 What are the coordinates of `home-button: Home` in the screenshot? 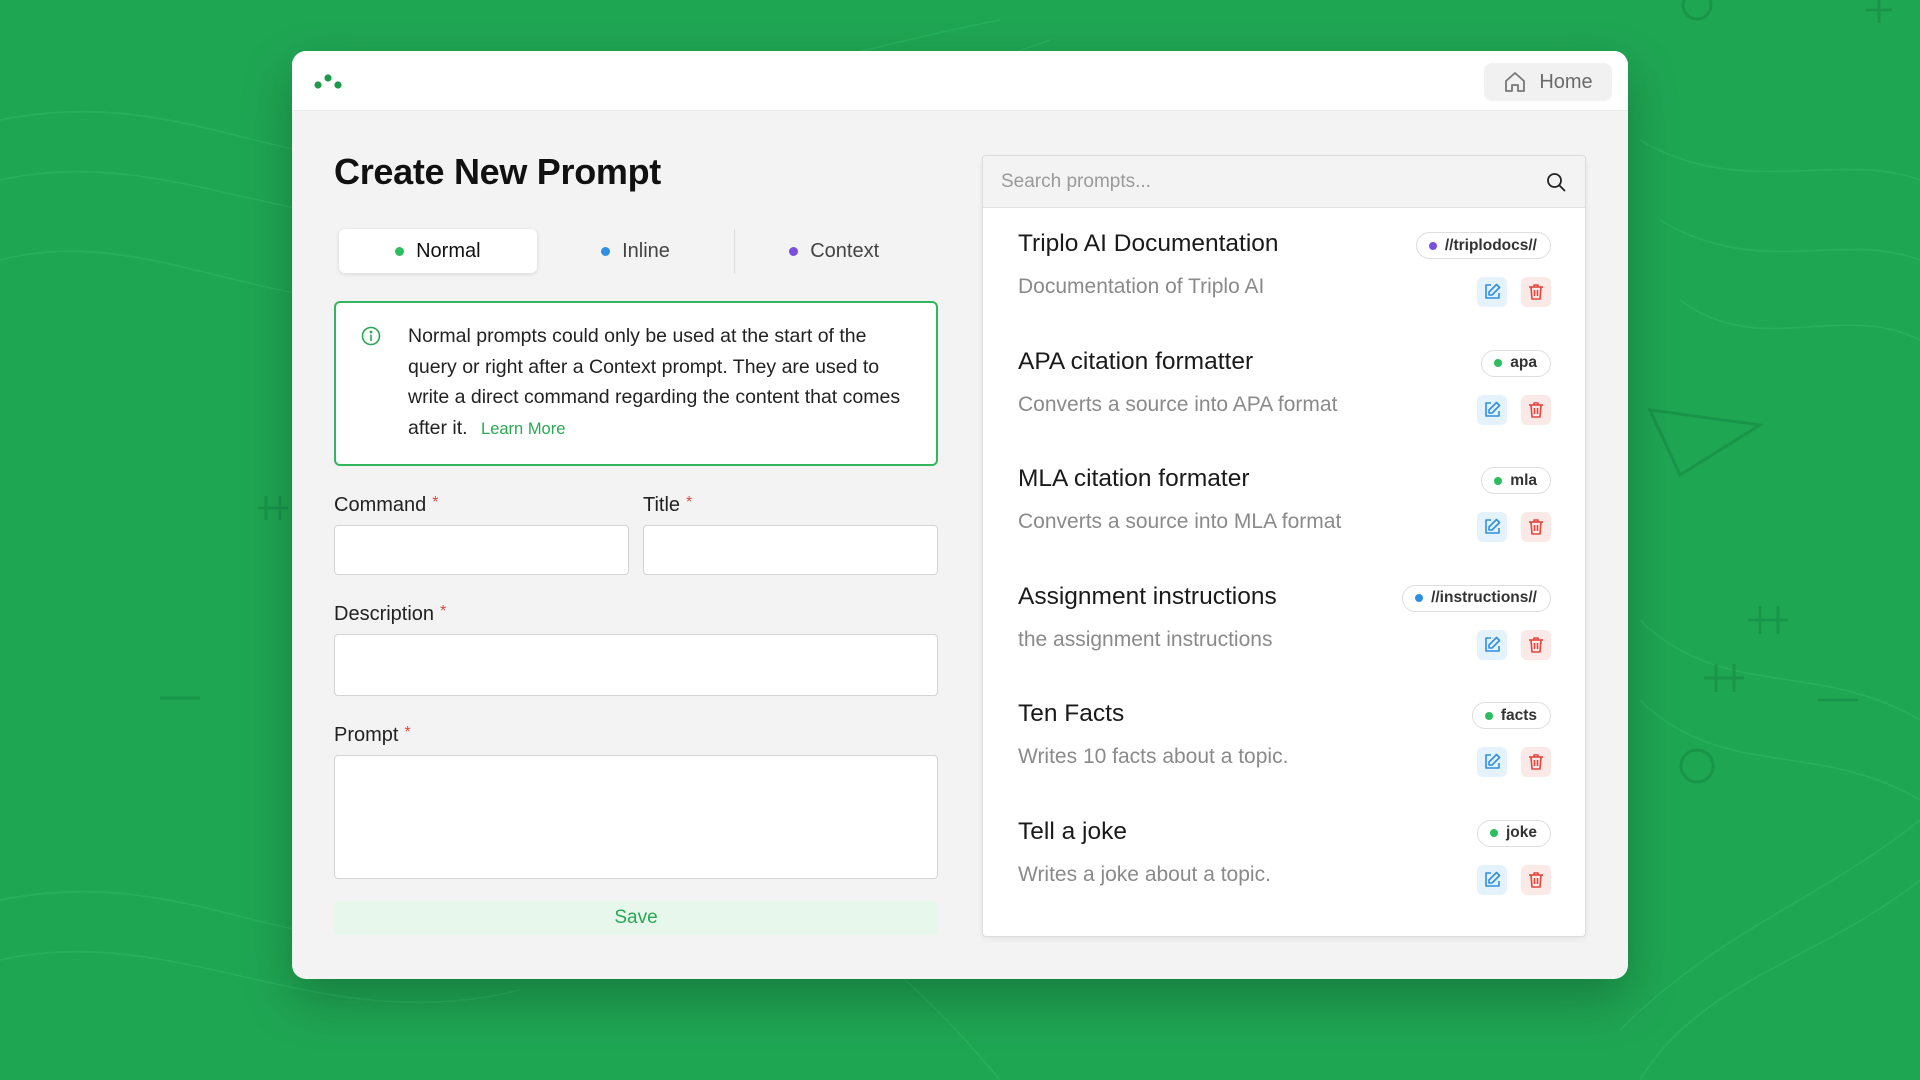 It's located at (1548, 82).